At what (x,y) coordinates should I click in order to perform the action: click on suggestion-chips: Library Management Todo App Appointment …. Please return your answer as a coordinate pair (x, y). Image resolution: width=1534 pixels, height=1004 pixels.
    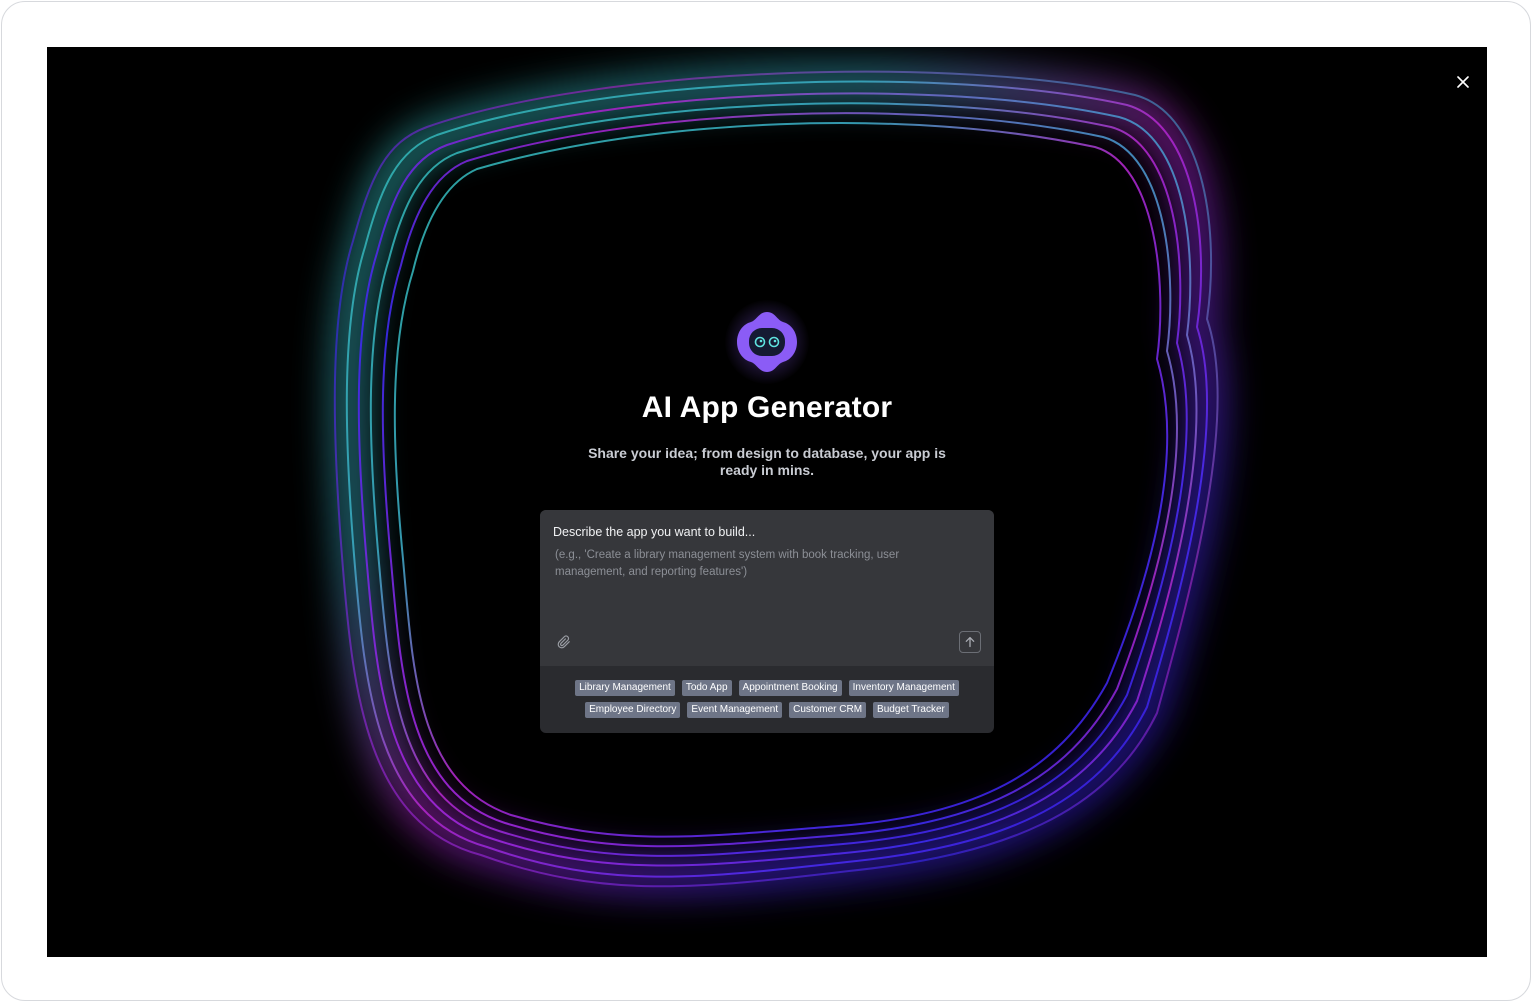
    Looking at the image, I should click on (767, 699).